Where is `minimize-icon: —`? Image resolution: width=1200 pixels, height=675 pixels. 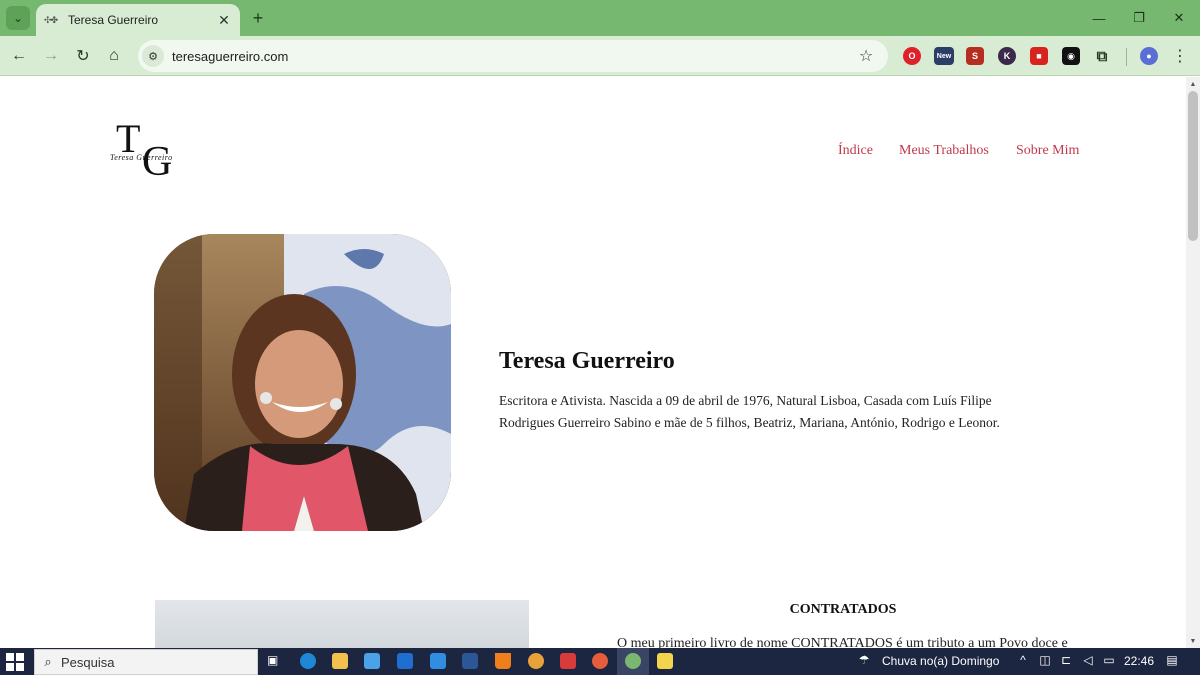
minimize-icon: — is located at coordinates (1099, 18).